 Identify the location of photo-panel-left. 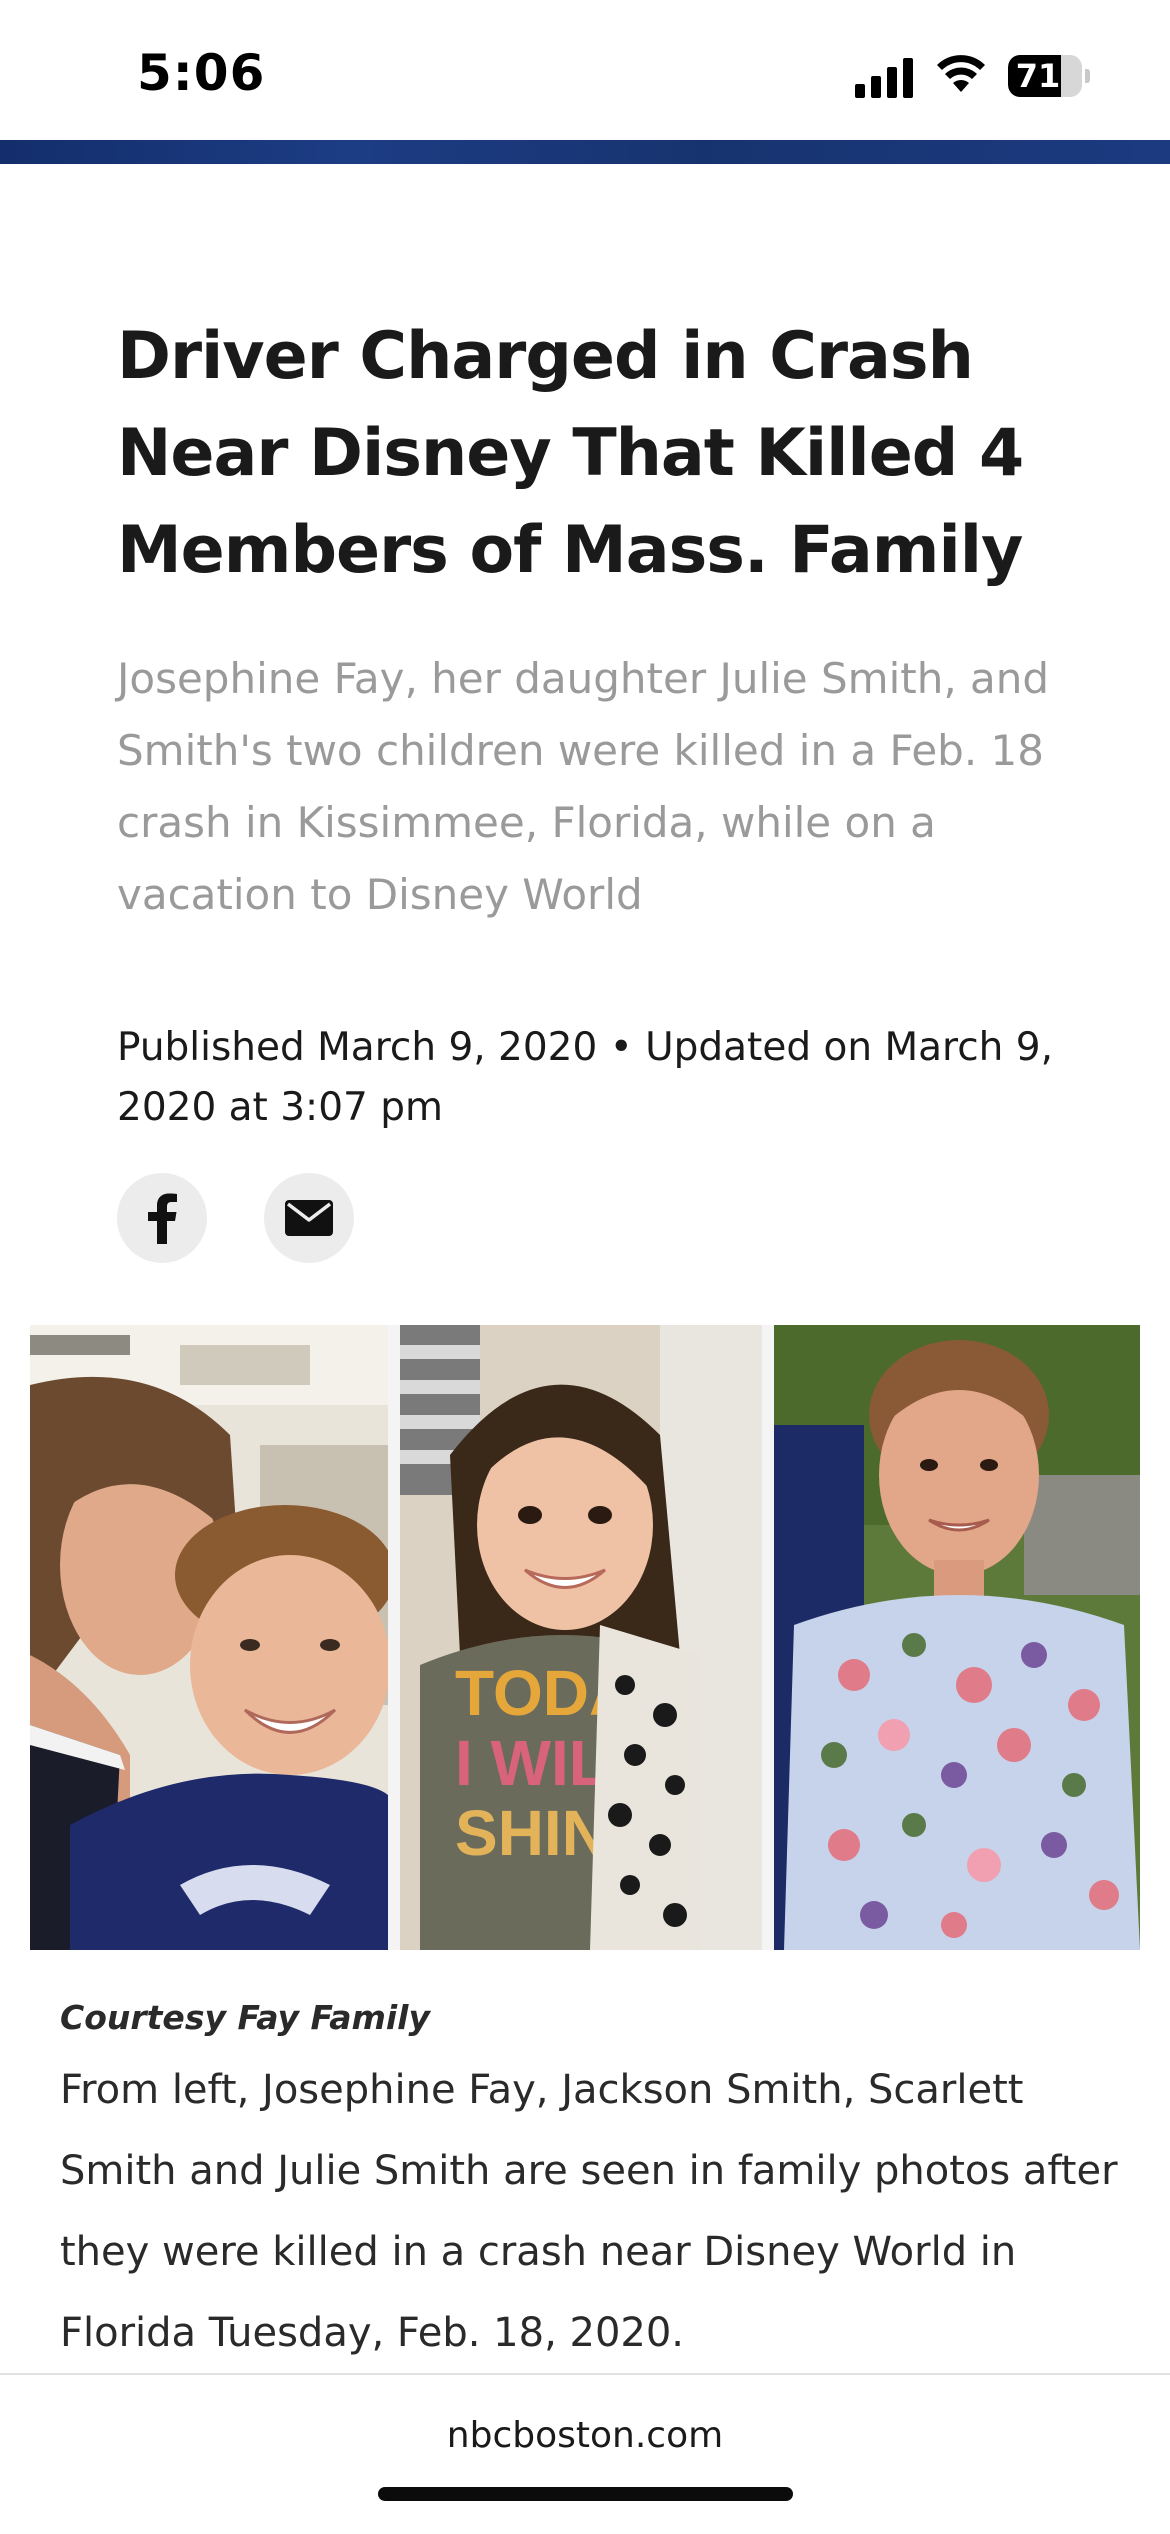
(209, 1637).